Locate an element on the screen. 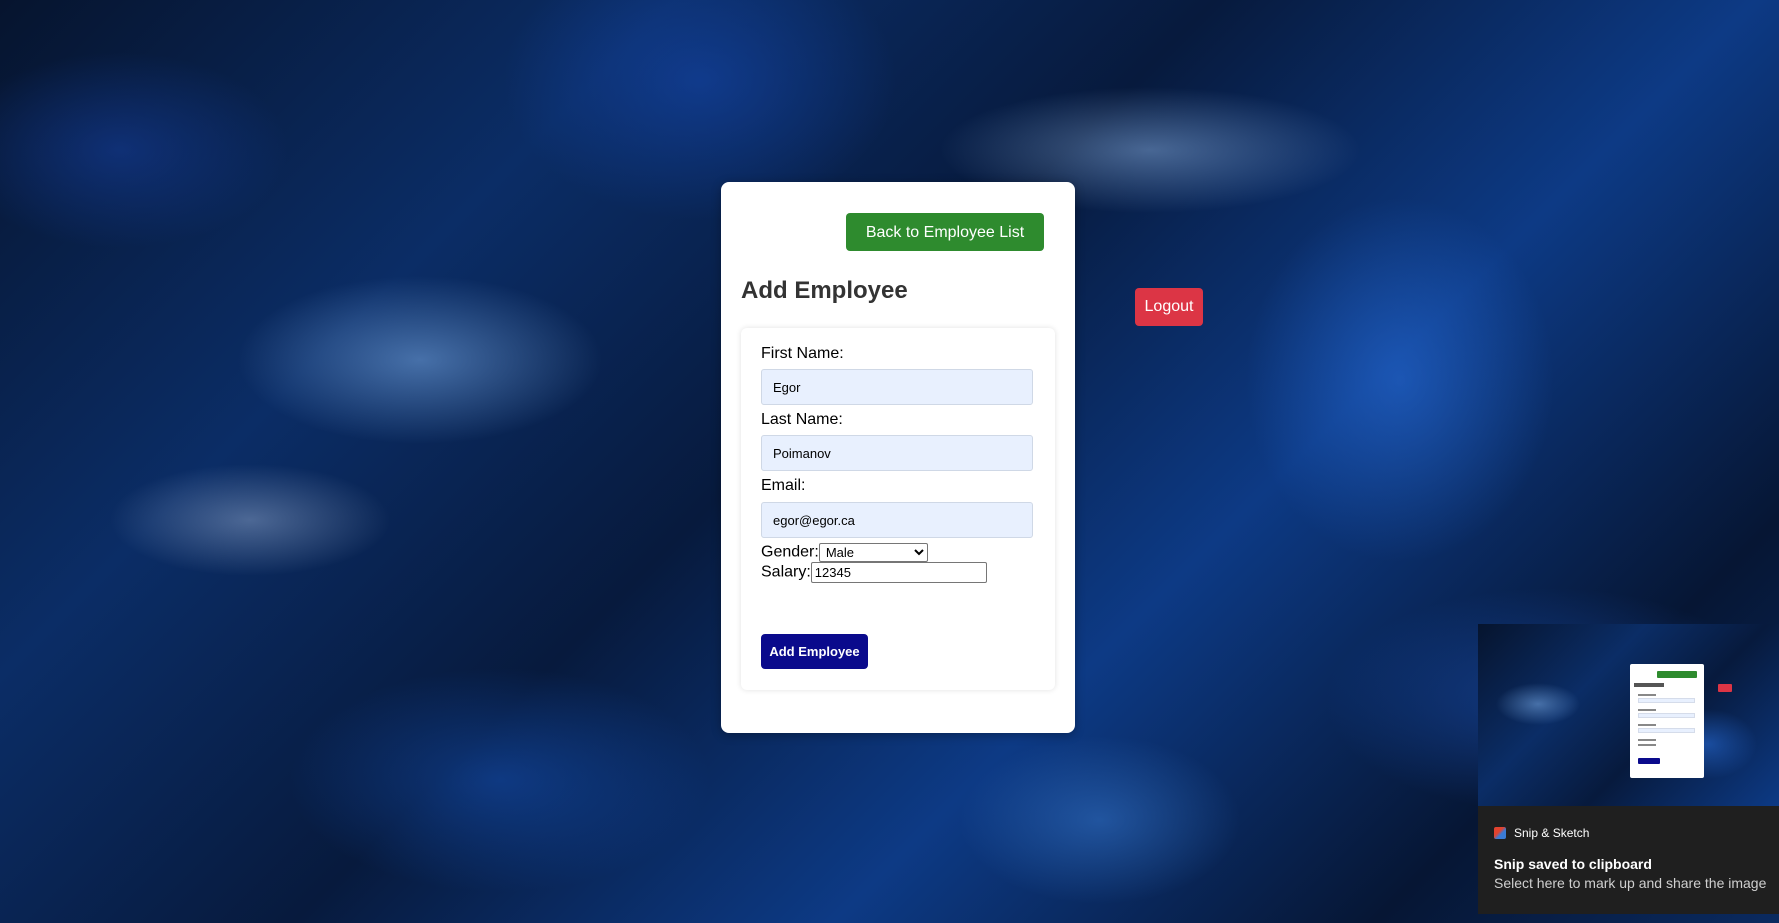 This screenshot has width=1779, height=923. gender-row: Gender: Male is located at coordinates (844, 552).